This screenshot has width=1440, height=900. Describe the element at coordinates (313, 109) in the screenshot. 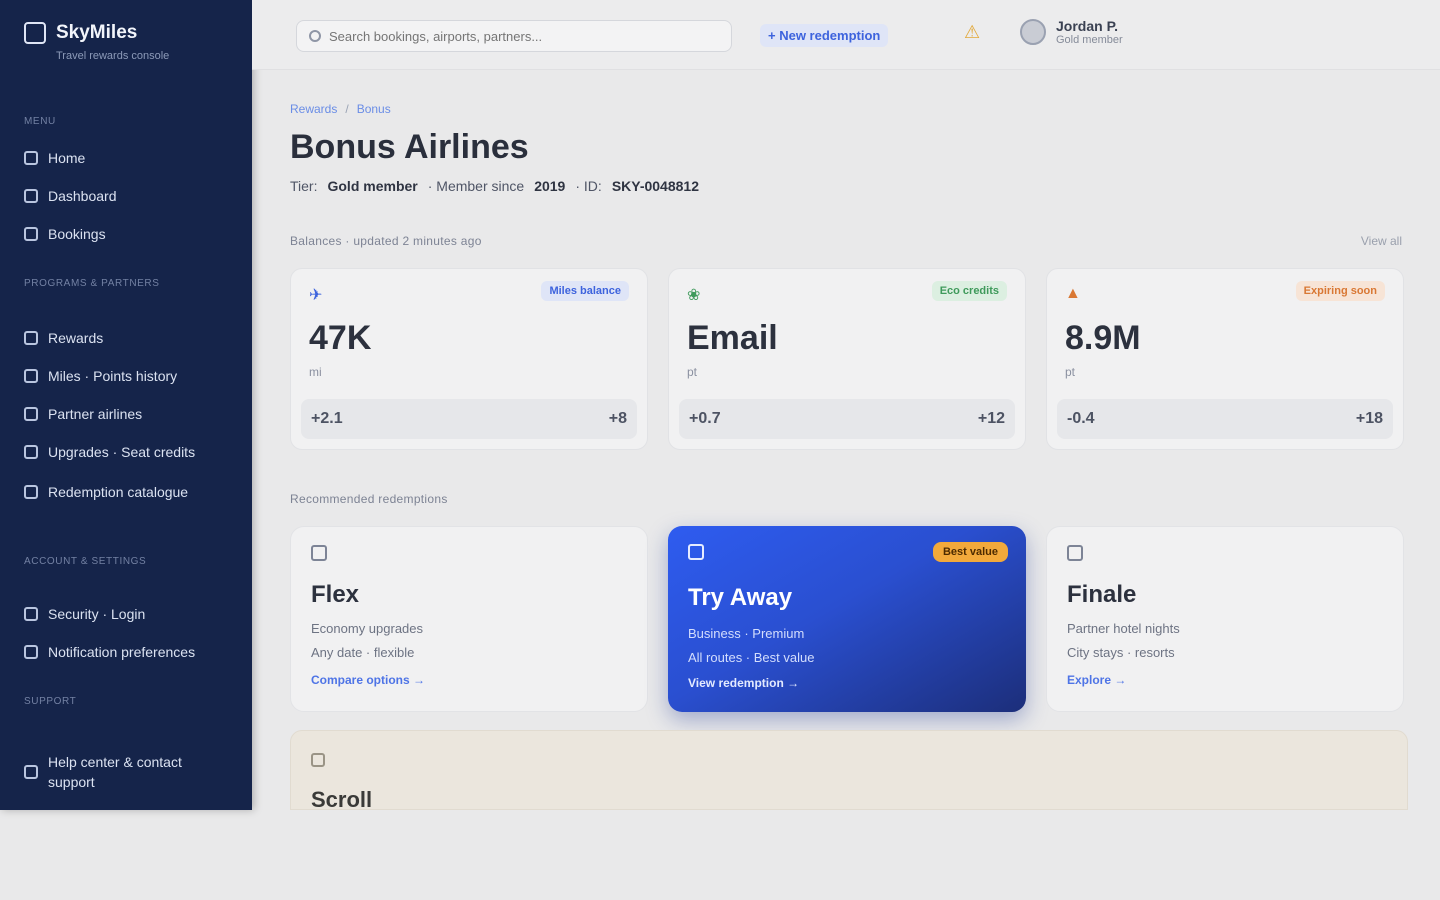

I see `breadcrumb-item: Rewards` at that location.